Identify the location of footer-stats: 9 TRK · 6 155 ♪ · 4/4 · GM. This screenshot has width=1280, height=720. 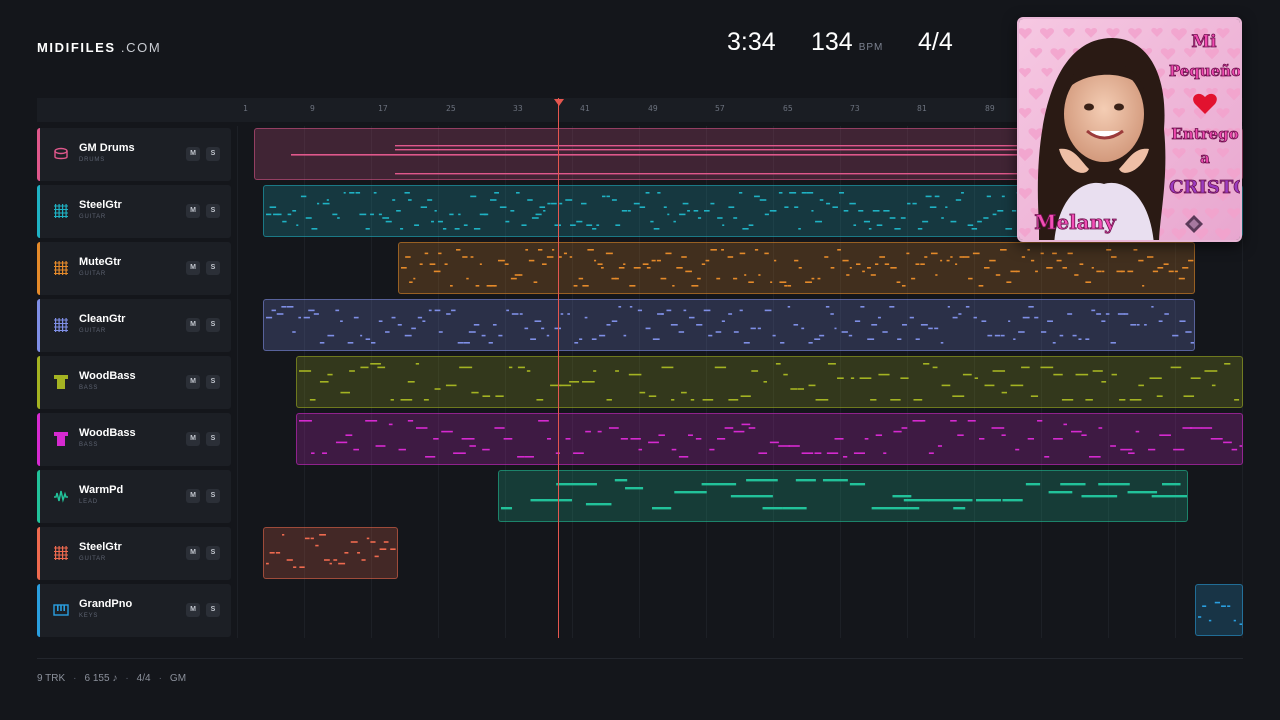
(112, 678).